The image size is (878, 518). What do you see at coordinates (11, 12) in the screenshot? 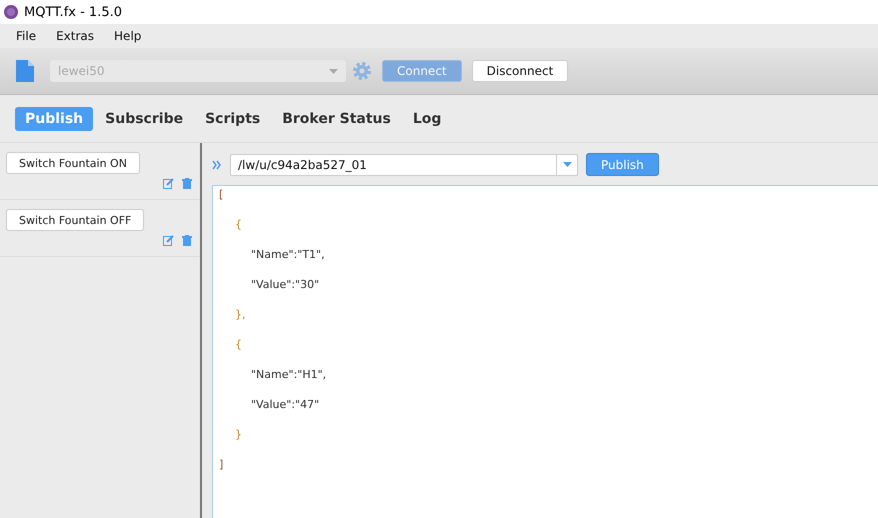
I see `app-logo-icon` at bounding box center [11, 12].